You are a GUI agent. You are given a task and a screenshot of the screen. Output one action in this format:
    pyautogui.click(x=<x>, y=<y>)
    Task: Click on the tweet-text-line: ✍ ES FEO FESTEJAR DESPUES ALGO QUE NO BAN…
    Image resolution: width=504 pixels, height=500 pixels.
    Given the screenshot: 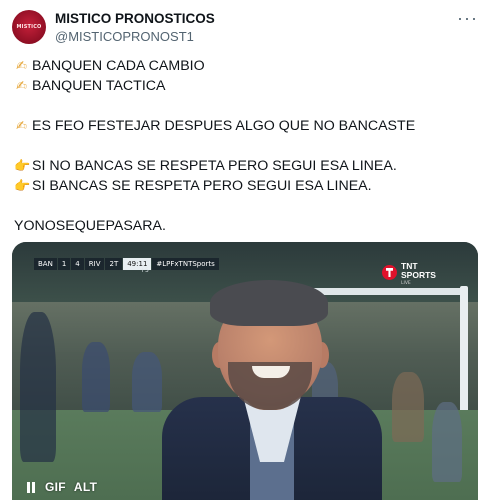 What is the action you would take?
    pyautogui.click(x=254, y=126)
    